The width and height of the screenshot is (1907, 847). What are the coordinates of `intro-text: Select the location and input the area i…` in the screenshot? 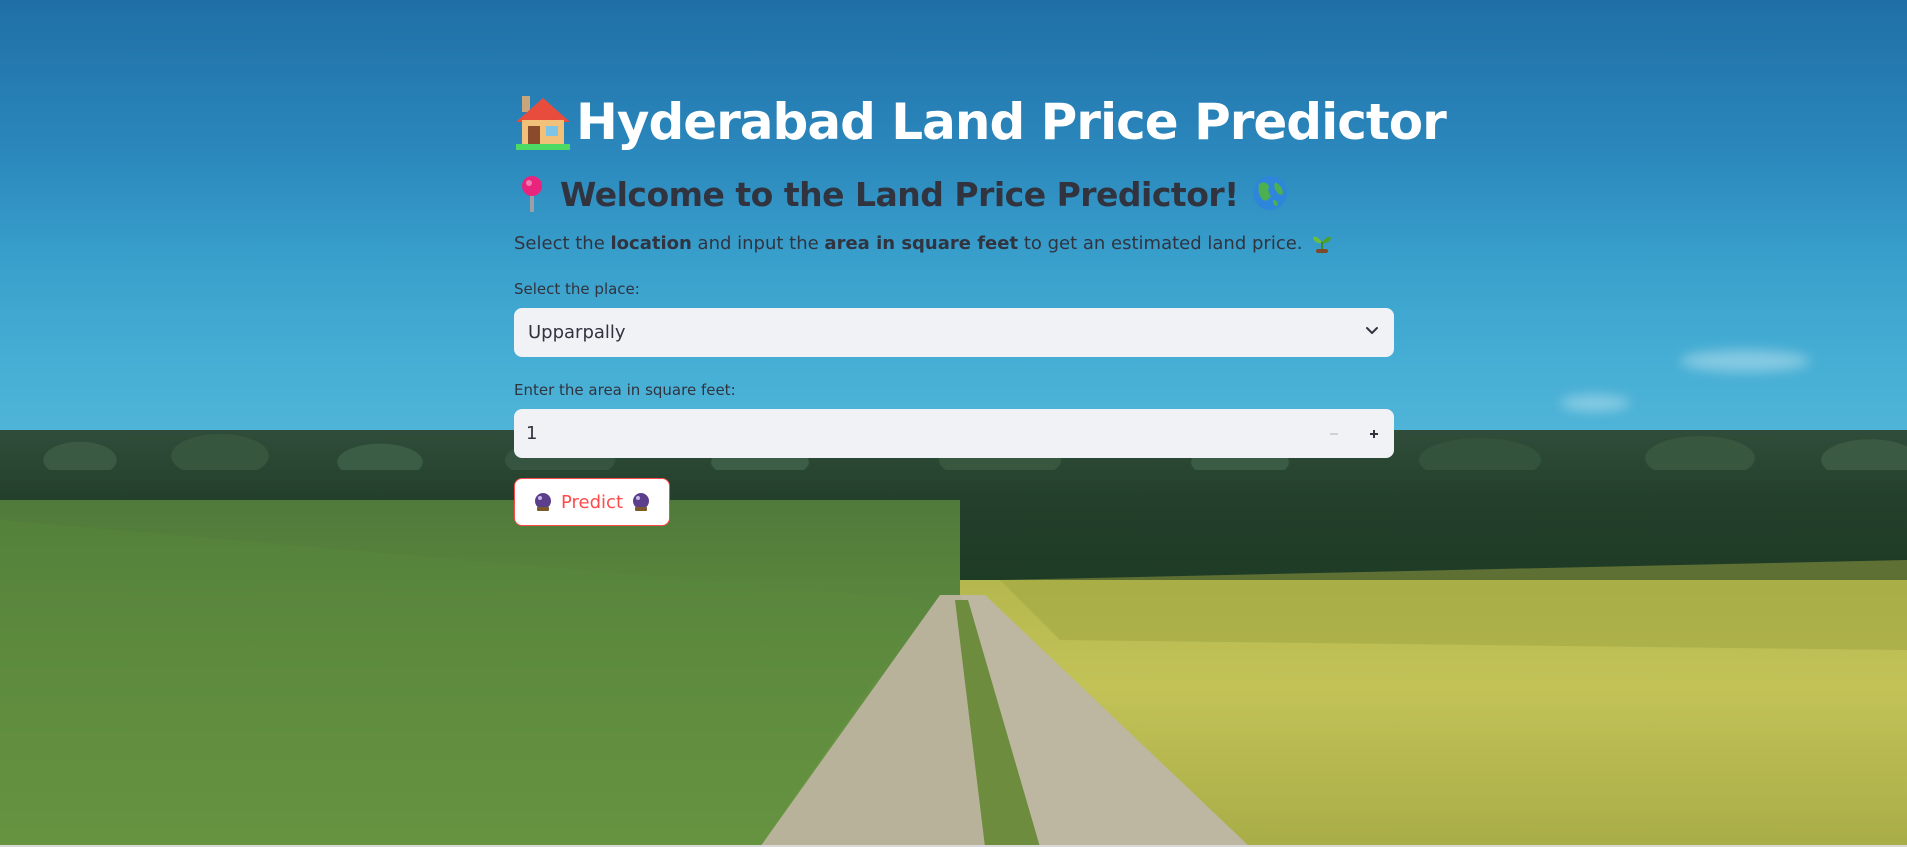 It's located at (954, 243).